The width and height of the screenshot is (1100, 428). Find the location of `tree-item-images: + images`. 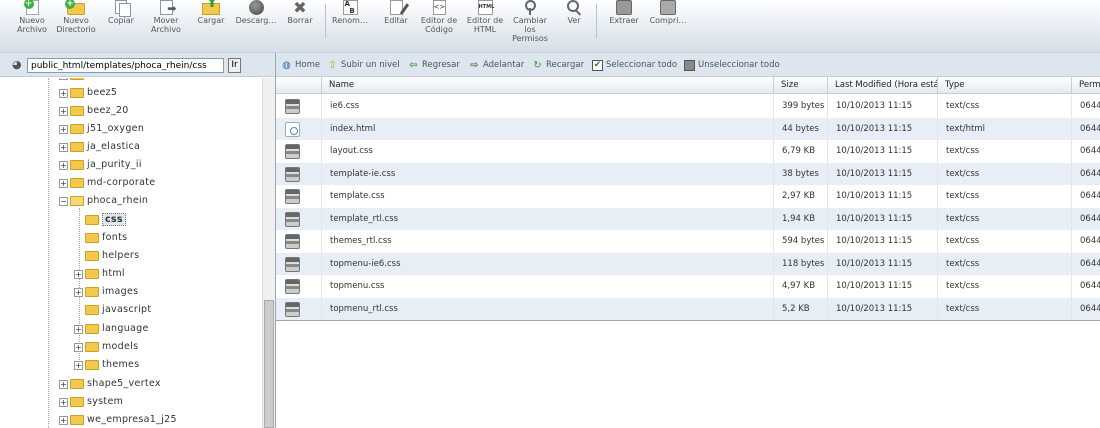

tree-item-images: + images is located at coordinates (106, 292).